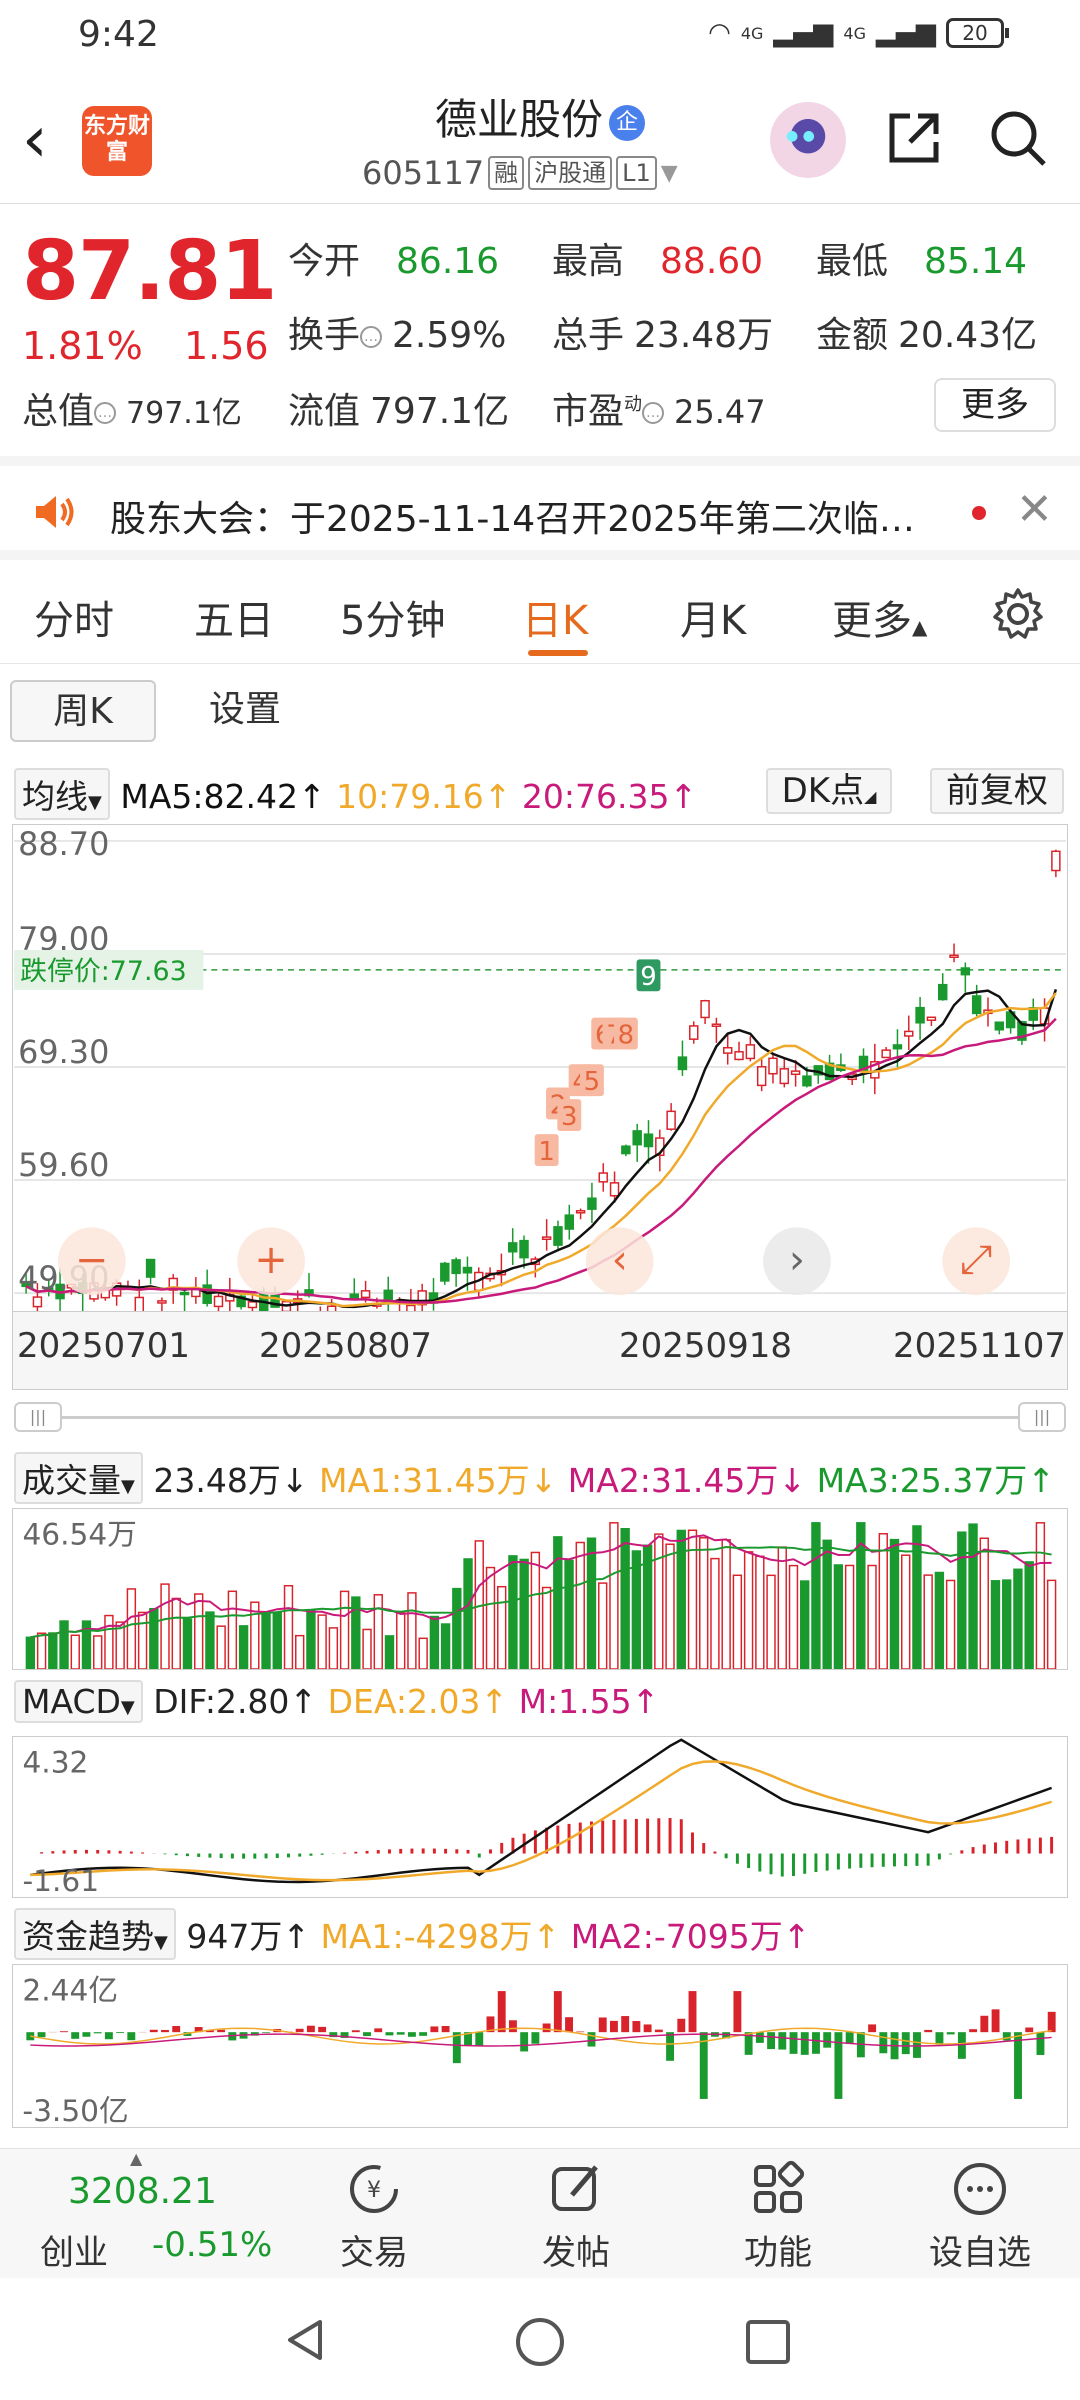 The image size is (1080, 2400). What do you see at coordinates (234, 617) in the screenshot?
I see `tab-five-day: 五日` at bounding box center [234, 617].